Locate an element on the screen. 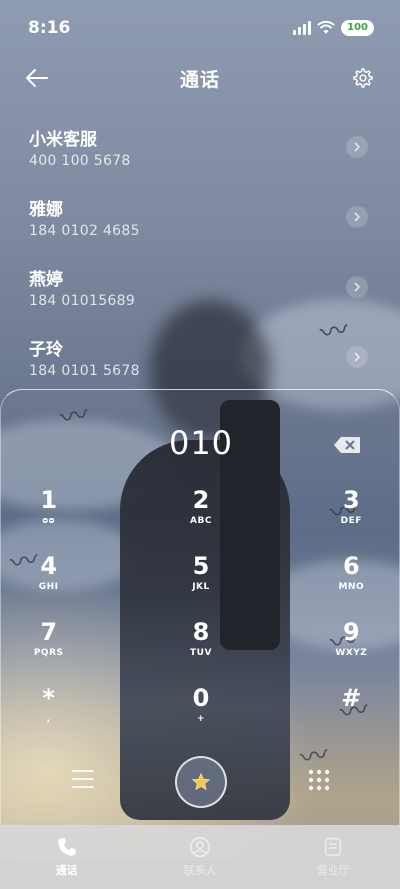  gear-icon is located at coordinates (363, 78).